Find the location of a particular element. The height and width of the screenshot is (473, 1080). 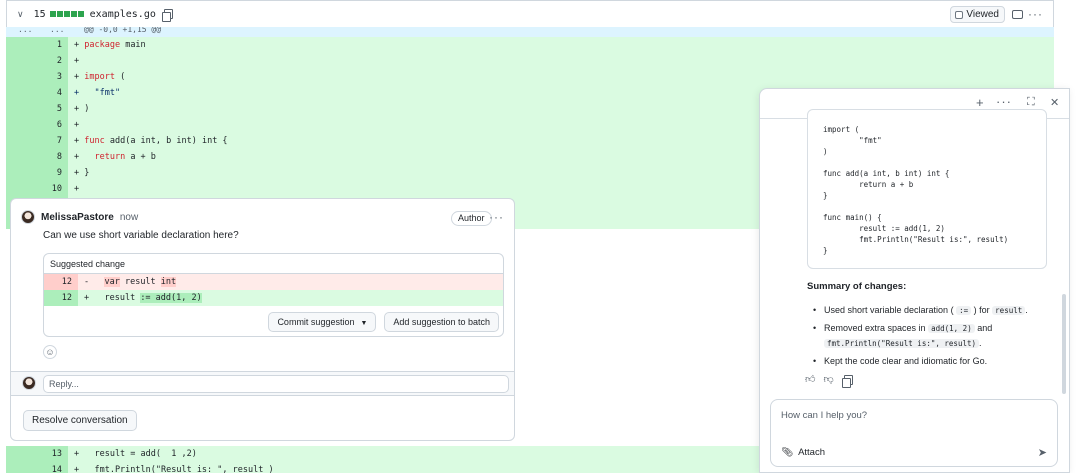

inline-code: add(1, 2) is located at coordinates (951, 328).